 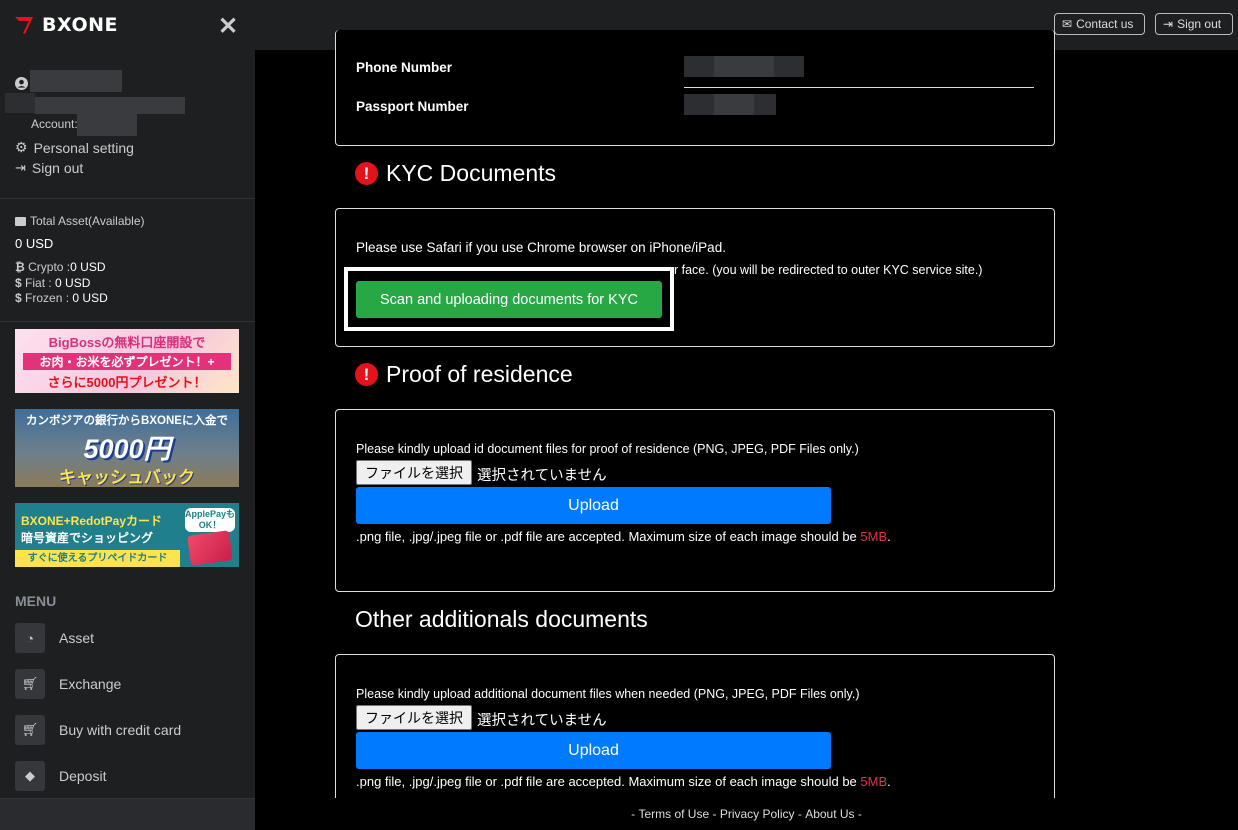 What do you see at coordinates (1105, 24) in the screenshot?
I see `contact-us-label: Contact us` at bounding box center [1105, 24].